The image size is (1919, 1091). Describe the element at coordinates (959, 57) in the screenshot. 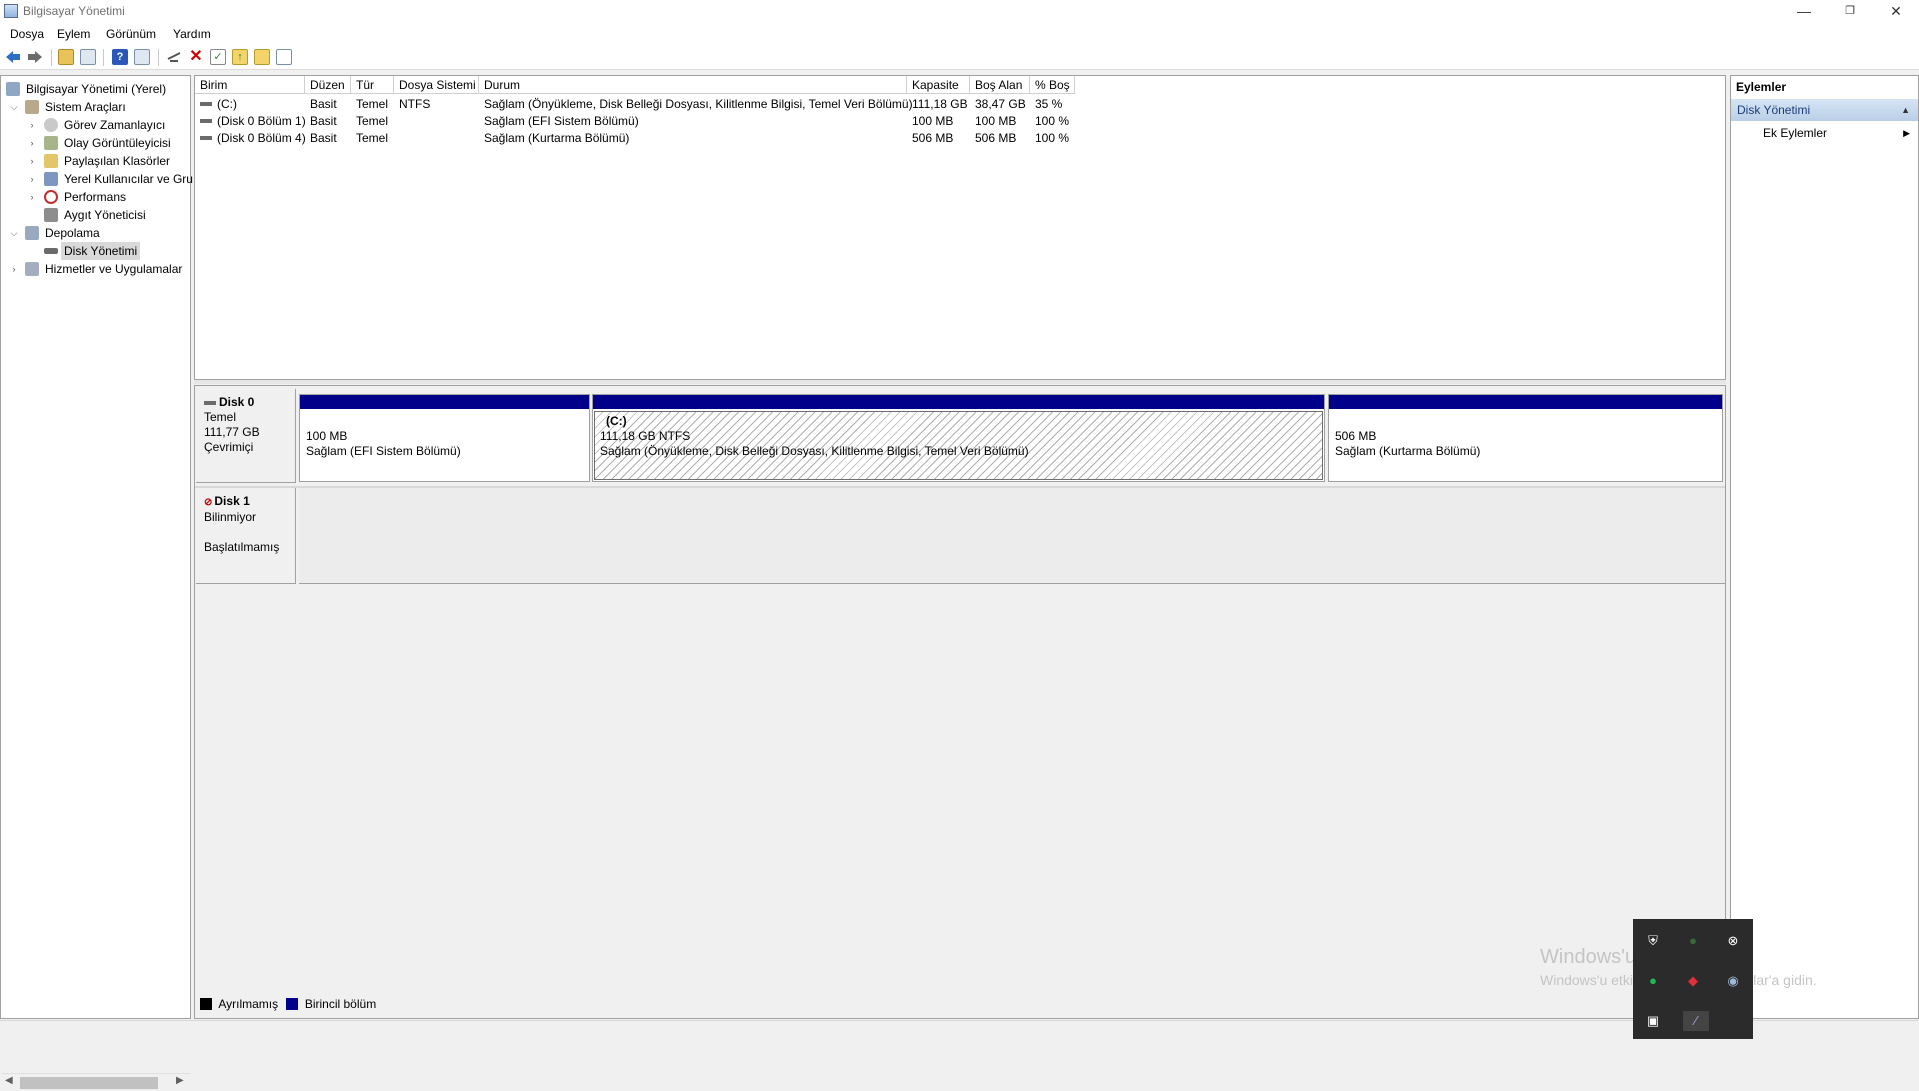

I see `toolbar: ? ✕ ✓ ↑` at that location.